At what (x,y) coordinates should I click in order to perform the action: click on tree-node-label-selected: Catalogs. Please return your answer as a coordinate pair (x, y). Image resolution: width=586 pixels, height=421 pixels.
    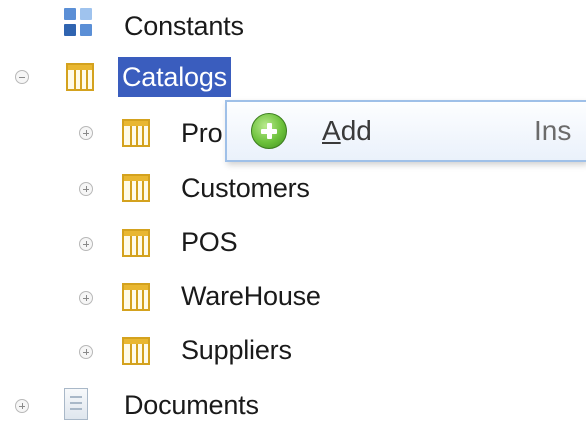
    Looking at the image, I should click on (174, 77).